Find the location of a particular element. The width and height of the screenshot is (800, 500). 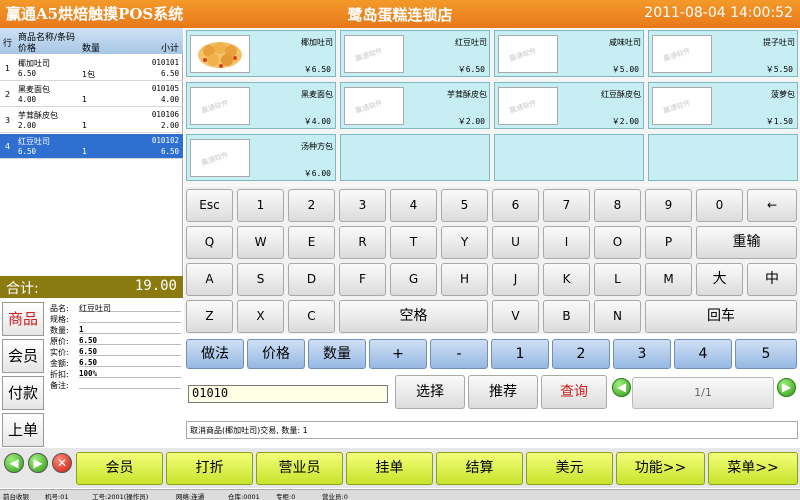

key-r: R is located at coordinates (362, 242).